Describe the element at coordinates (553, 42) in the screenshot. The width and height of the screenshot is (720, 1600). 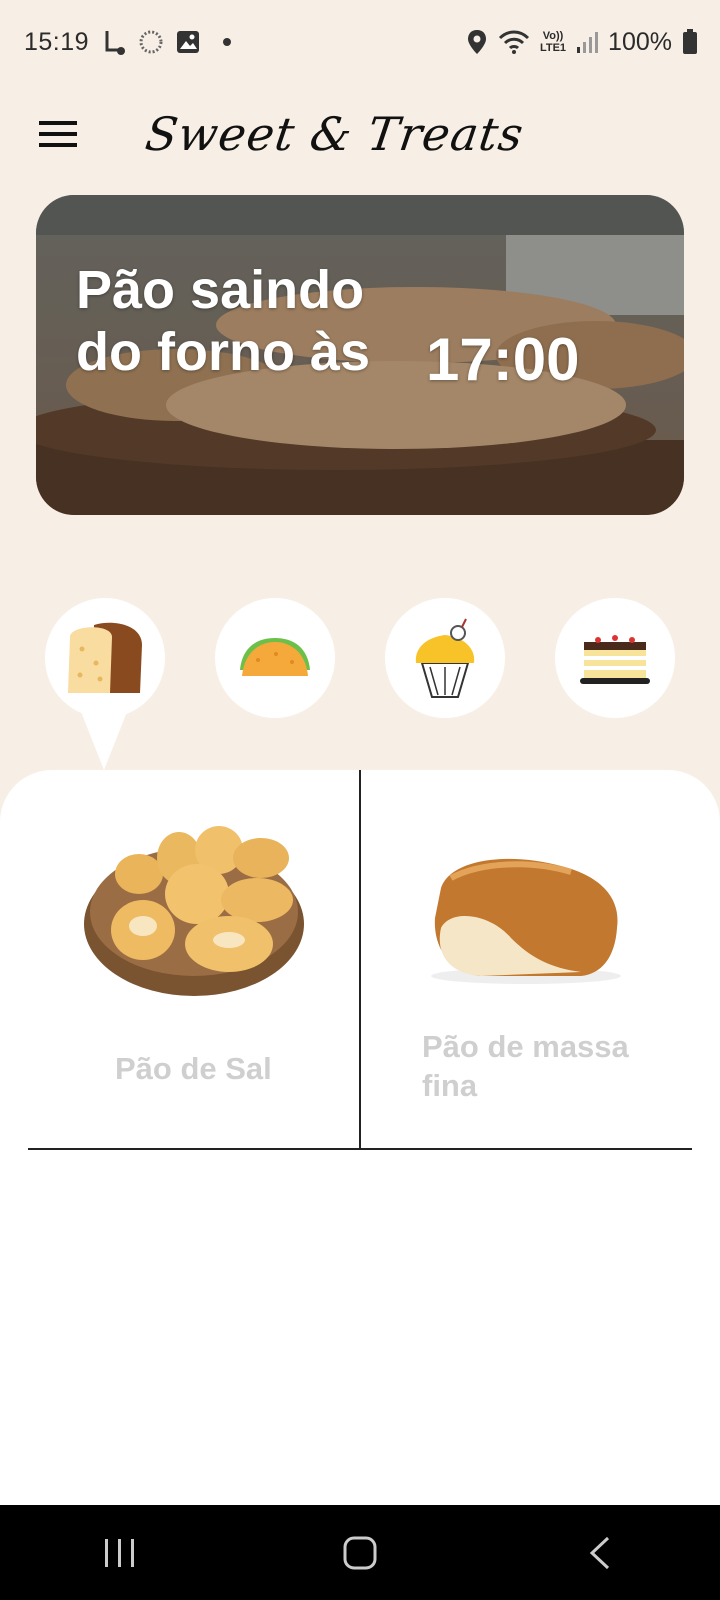
I see `volte-icon: Vo)) LTE1` at that location.